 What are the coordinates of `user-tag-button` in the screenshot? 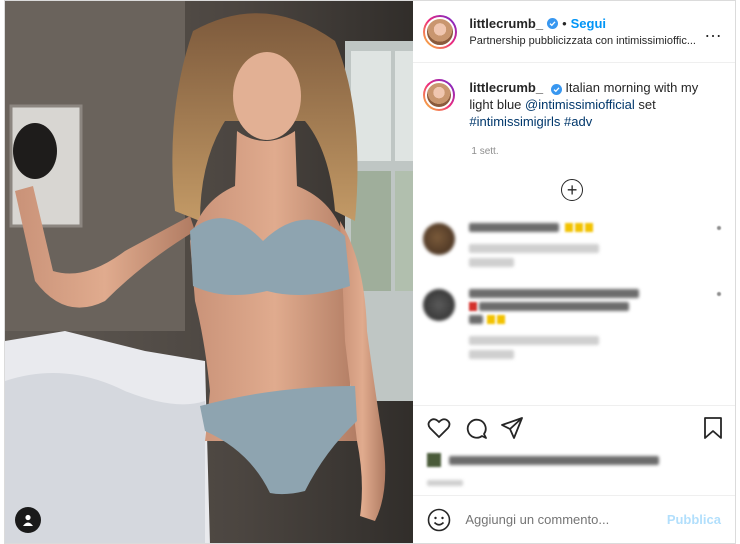 It's located at (28, 520).